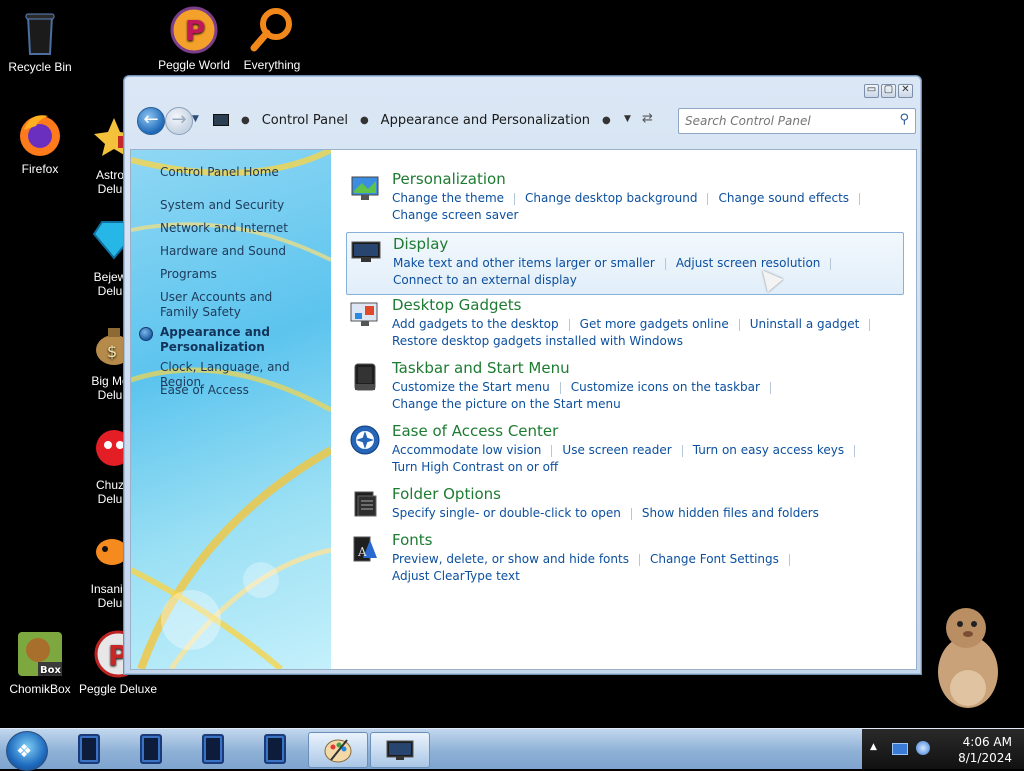 The height and width of the screenshot is (771, 1024). What do you see at coordinates (512, 749) in the screenshot?
I see `taskbar: ❖ ▲ 4:06 AM 8/1/2024` at bounding box center [512, 749].